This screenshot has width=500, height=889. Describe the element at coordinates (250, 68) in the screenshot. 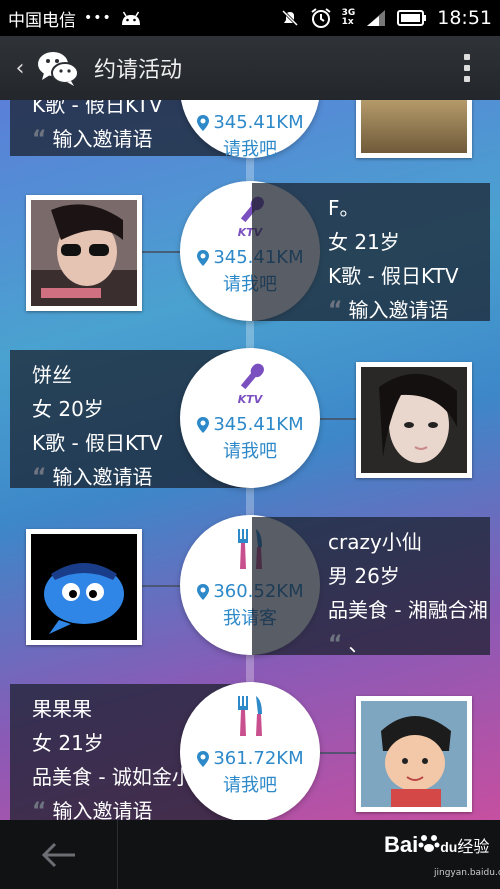

I see `title-bar: ‹ 约请活动` at that location.